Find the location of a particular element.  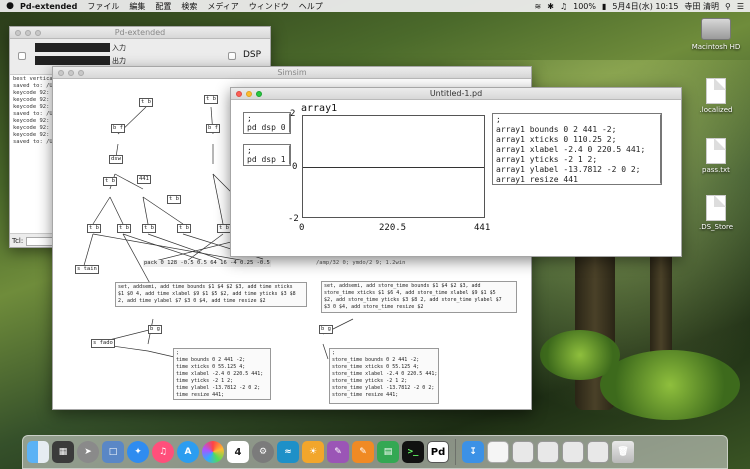

dsp-on-message: ; pd dsp 1 is located at coordinates (267, 155).